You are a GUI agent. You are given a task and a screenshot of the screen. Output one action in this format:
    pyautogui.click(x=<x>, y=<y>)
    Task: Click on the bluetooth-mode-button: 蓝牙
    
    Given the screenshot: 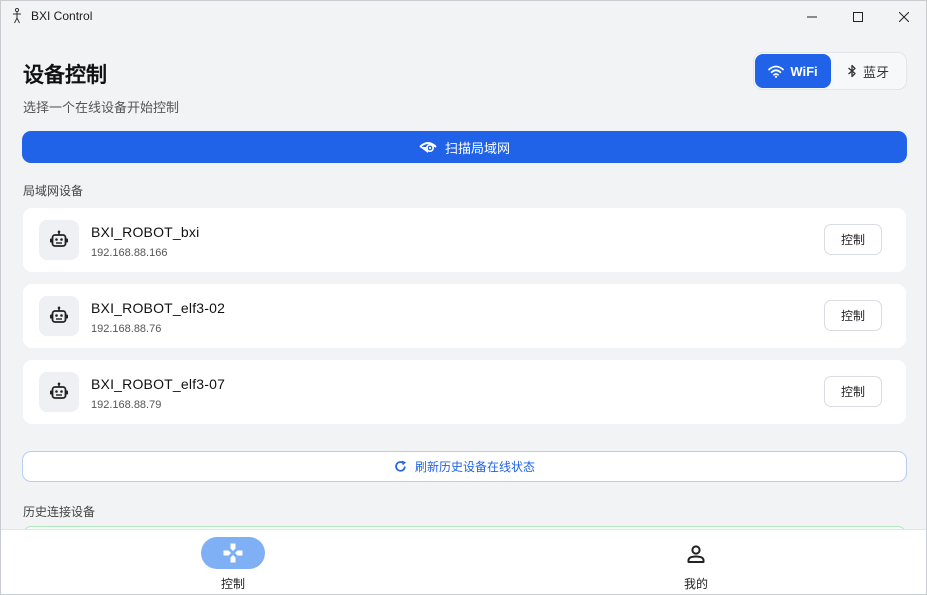 What is the action you would take?
    pyautogui.click(x=868, y=71)
    